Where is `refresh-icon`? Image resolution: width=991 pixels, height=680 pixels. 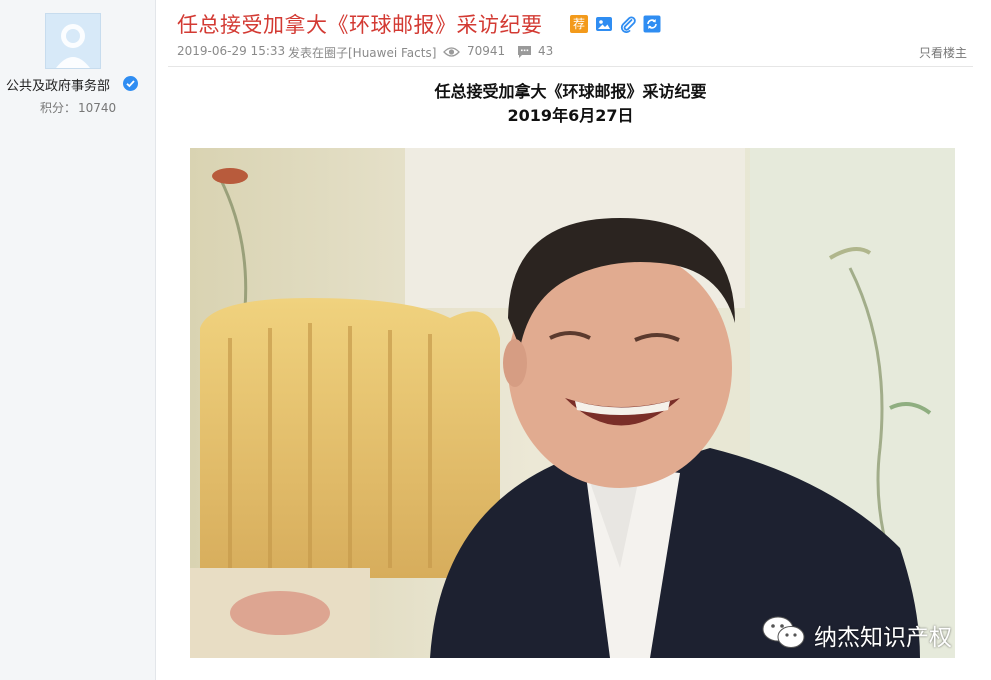 refresh-icon is located at coordinates (652, 24).